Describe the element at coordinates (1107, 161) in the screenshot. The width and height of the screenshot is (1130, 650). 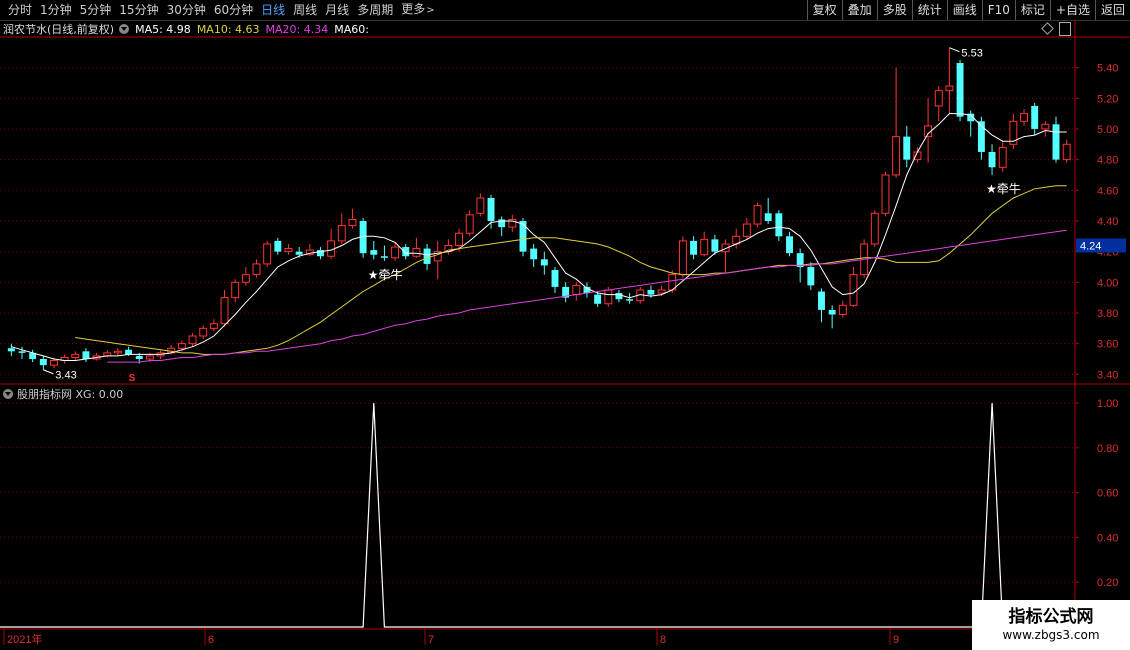
I see `price-tick-label: 4.80` at that location.